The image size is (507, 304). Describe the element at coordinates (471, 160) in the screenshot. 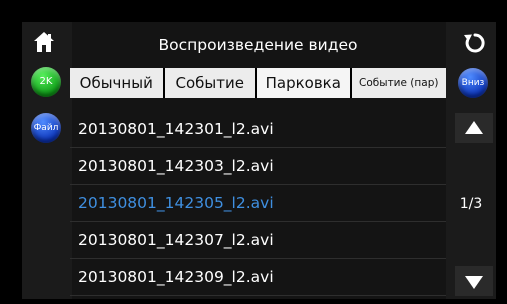

I see `right-panel` at that location.